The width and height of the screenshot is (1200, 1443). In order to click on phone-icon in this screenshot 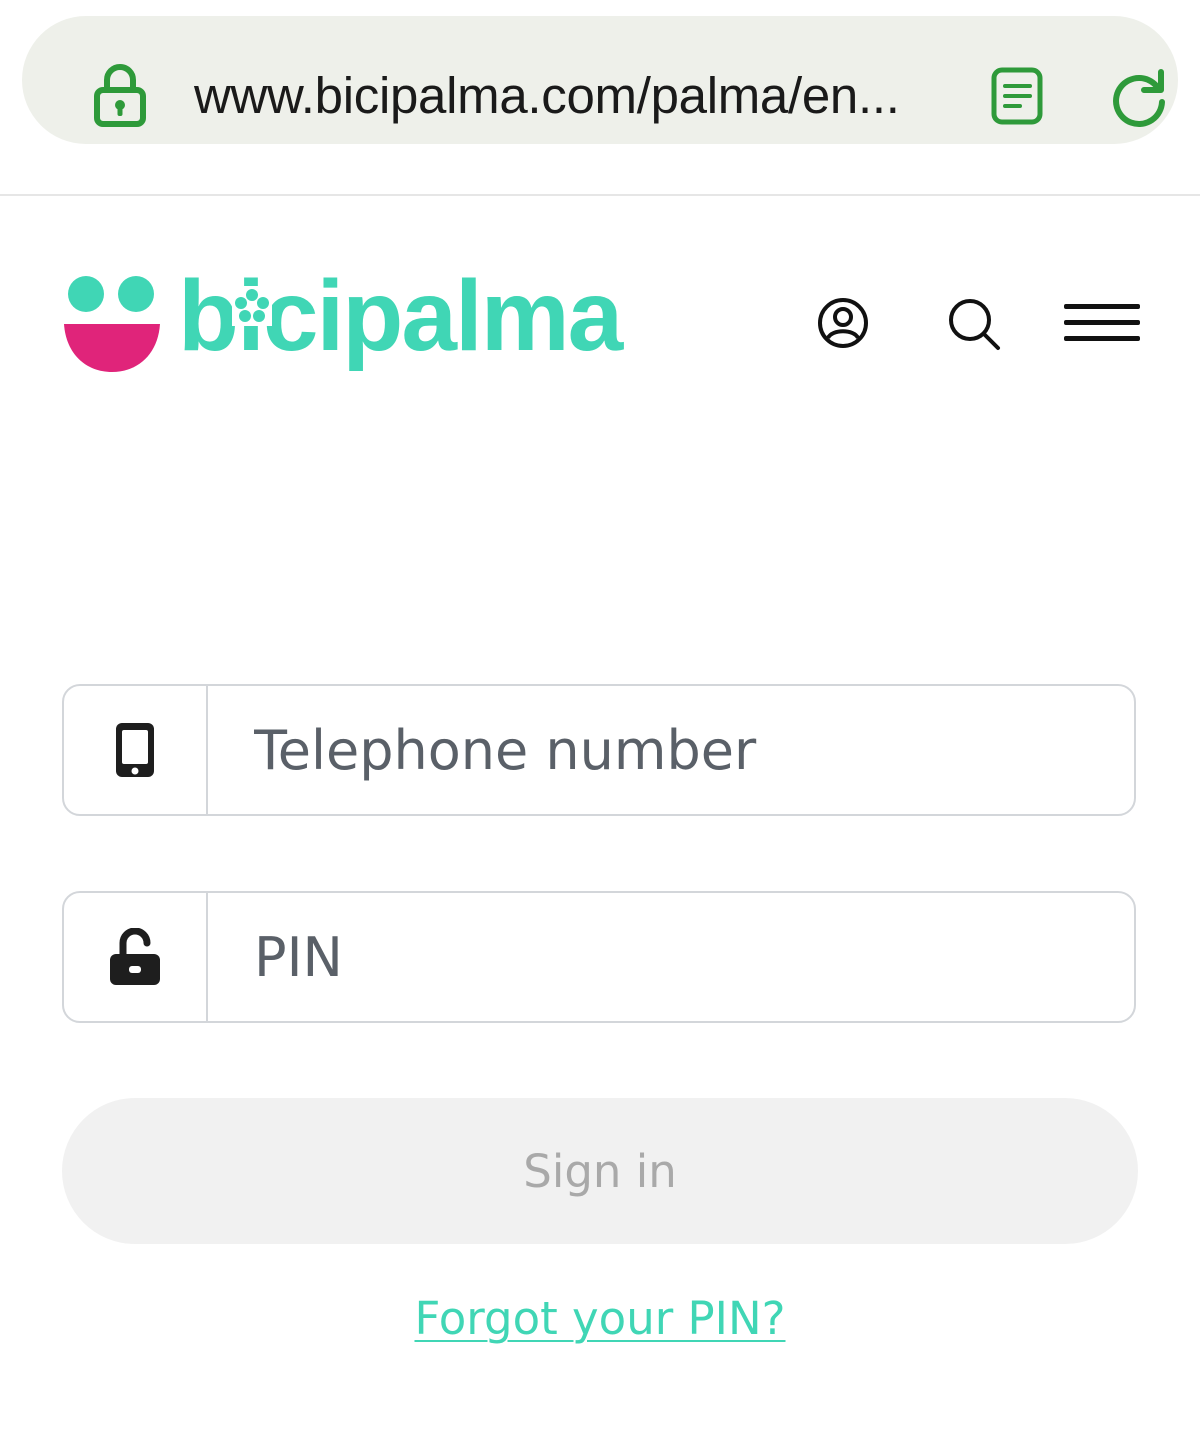, I will do `click(135, 750)`.